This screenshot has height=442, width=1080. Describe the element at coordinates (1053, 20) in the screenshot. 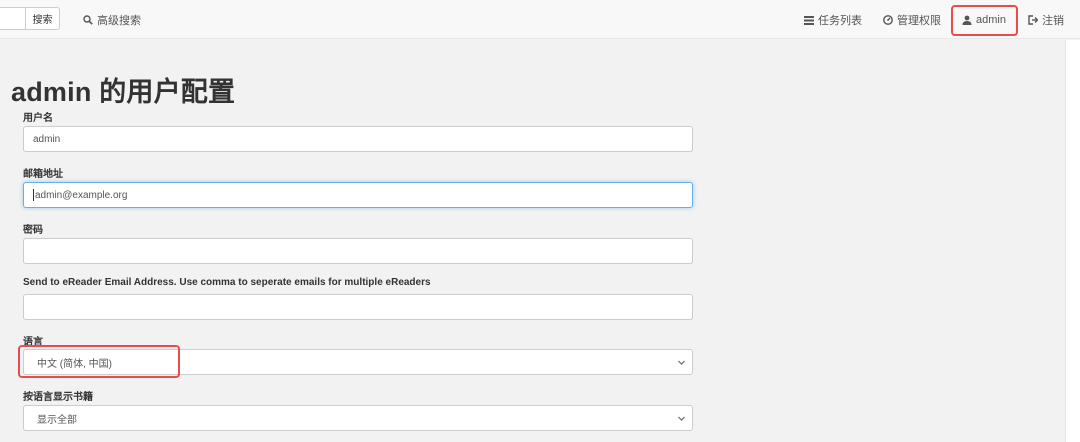

I see `logout-label: 注销` at that location.